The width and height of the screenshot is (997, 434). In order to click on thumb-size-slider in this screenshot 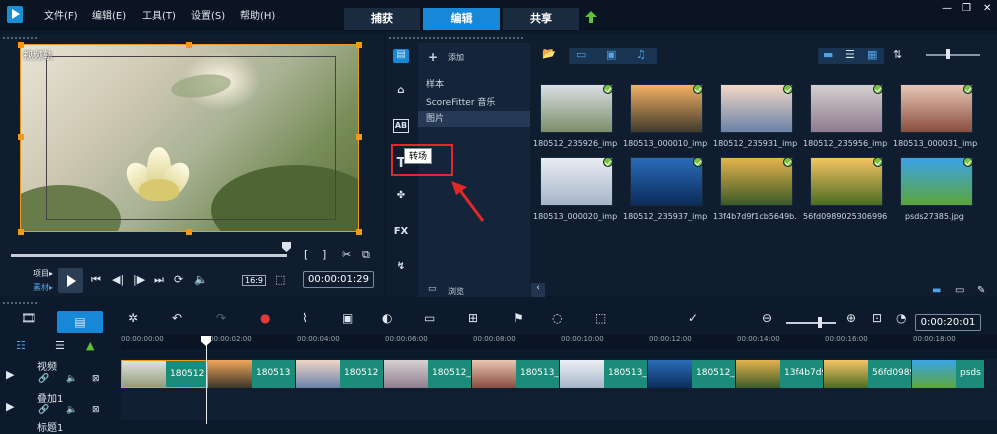, I will do `click(953, 55)`.